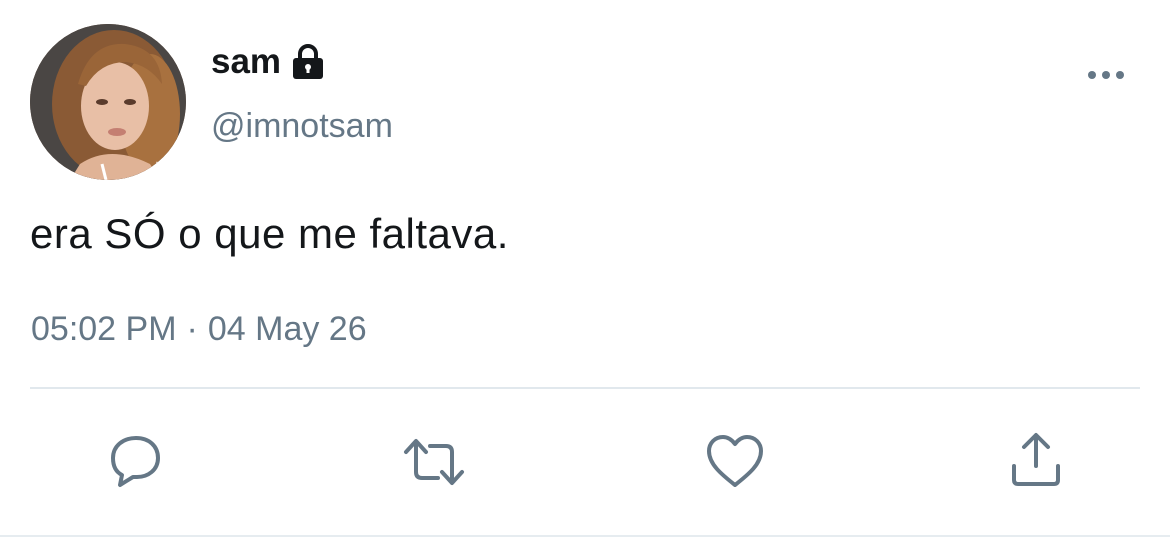 Image resolution: width=1170 pixels, height=552 pixels. What do you see at coordinates (104, 329) in the screenshot?
I see `tweet-time: 05:02 PM` at bounding box center [104, 329].